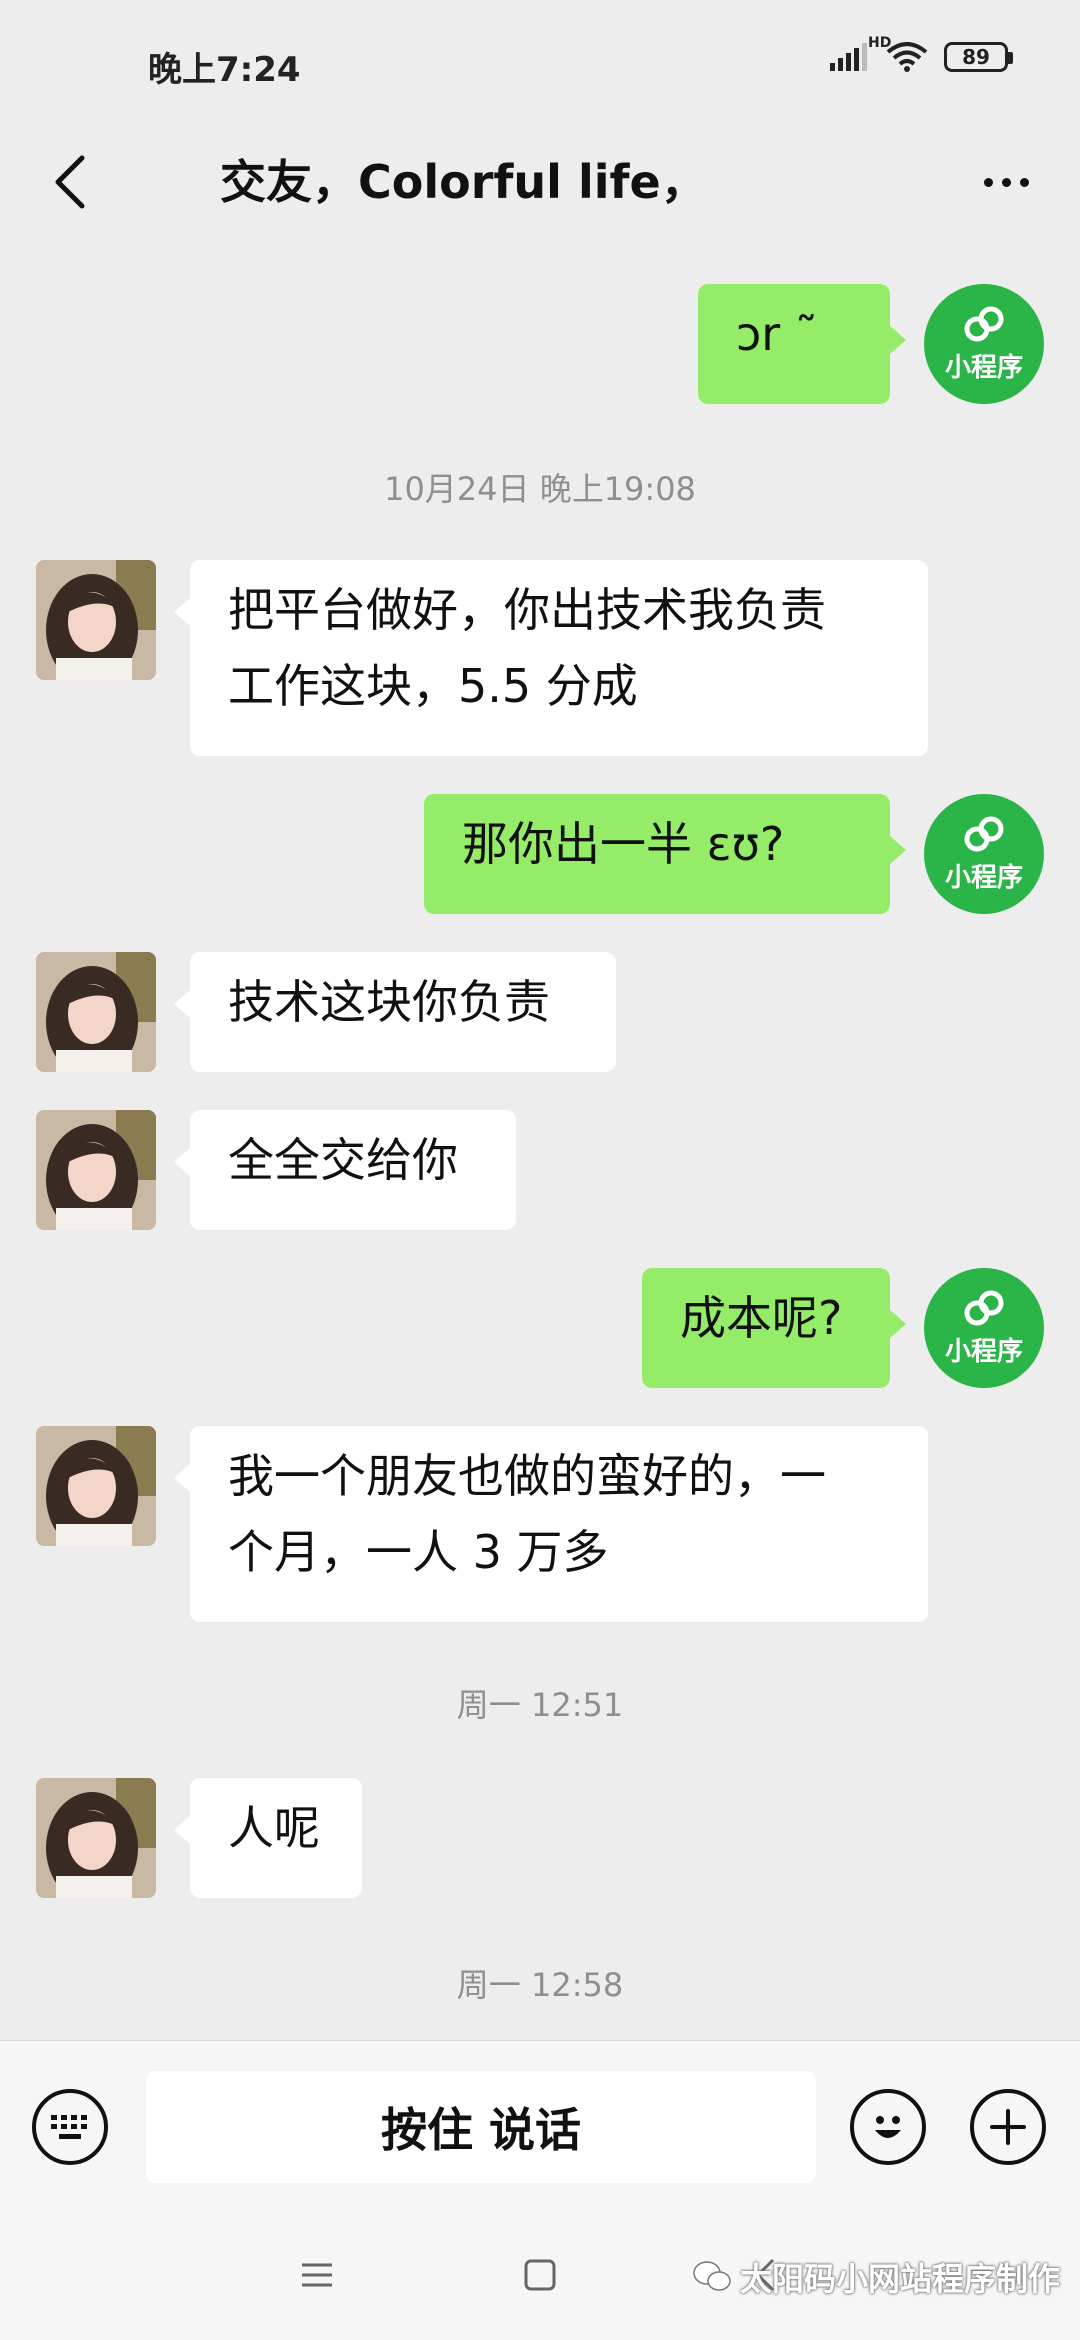 The width and height of the screenshot is (1080, 2340). Describe the element at coordinates (551, 658) in the screenshot. I see `message-bubble-incoming: 把平台做好，你出技术我负责 工作这块，5.5 分成` at that location.